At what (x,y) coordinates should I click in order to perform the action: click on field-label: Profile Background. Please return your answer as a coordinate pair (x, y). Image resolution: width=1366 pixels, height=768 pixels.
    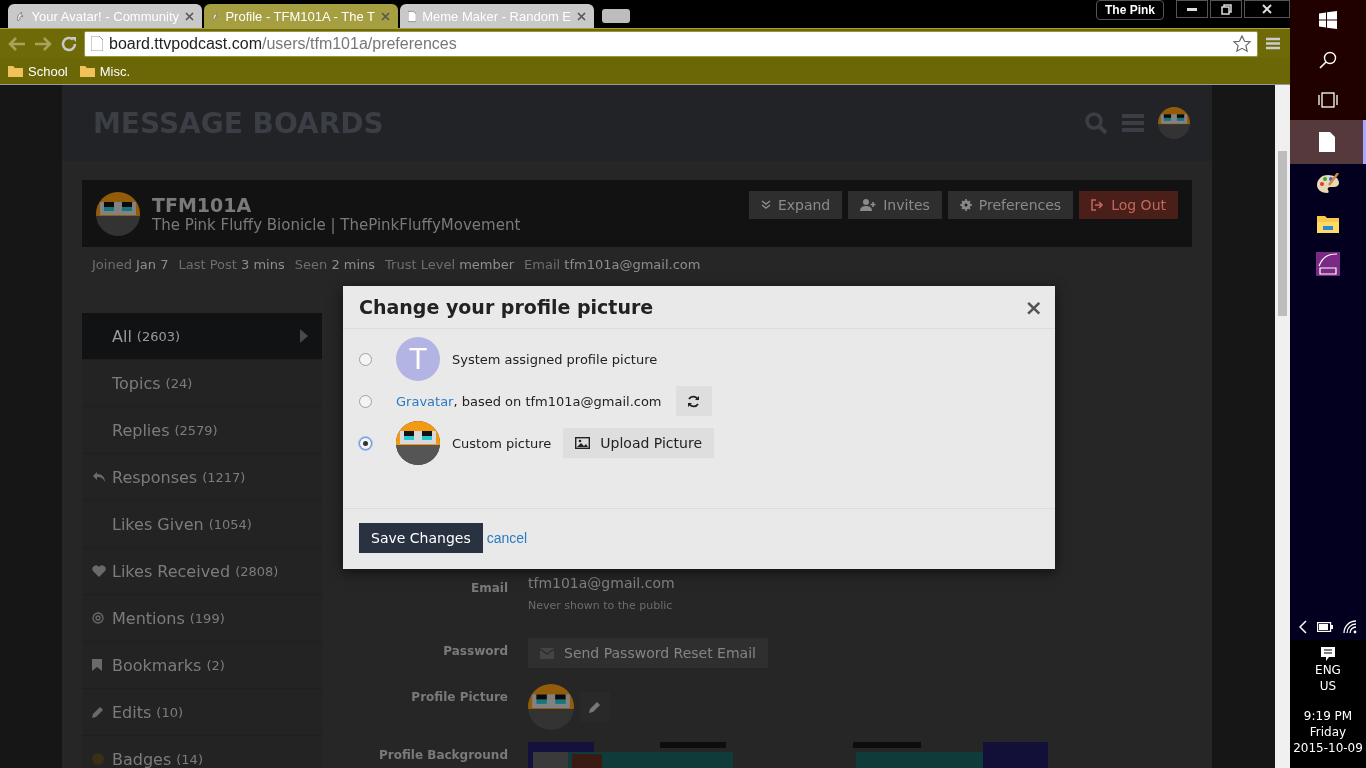
    Looking at the image, I should click on (442, 755).